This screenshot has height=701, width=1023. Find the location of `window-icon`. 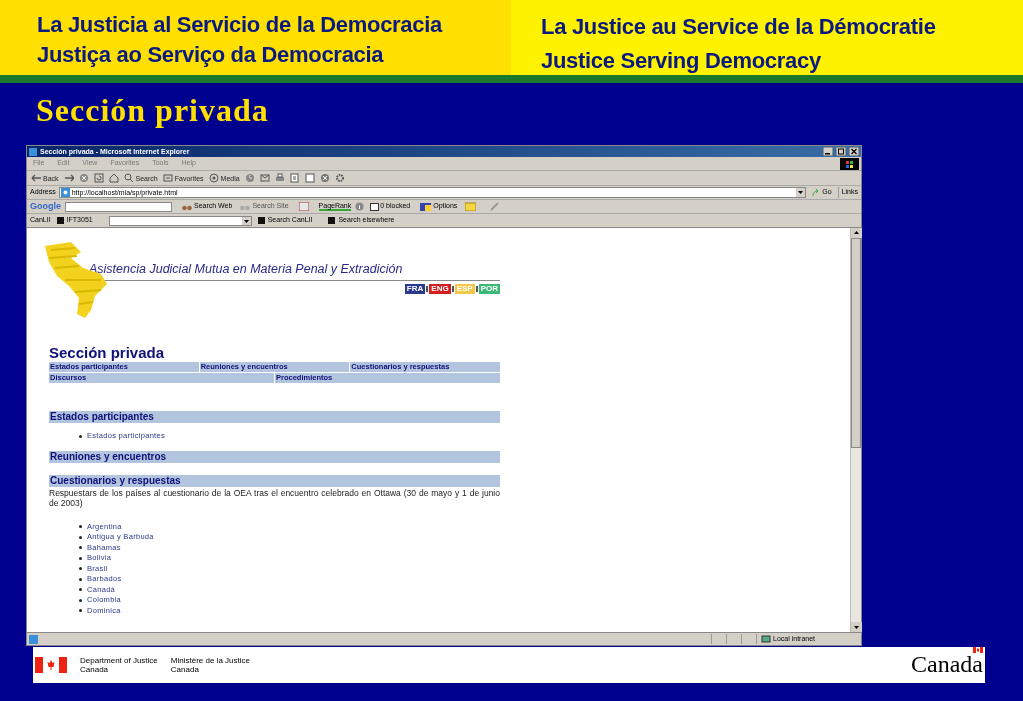

window-icon is located at coordinates (375, 206).